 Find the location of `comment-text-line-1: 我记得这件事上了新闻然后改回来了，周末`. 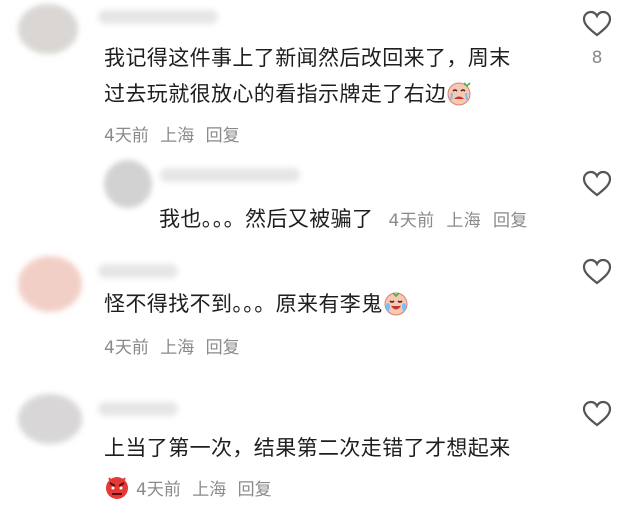

comment-text-line-1: 我记得这件事上了新闻然后改回来了，周末 is located at coordinates (307, 58).